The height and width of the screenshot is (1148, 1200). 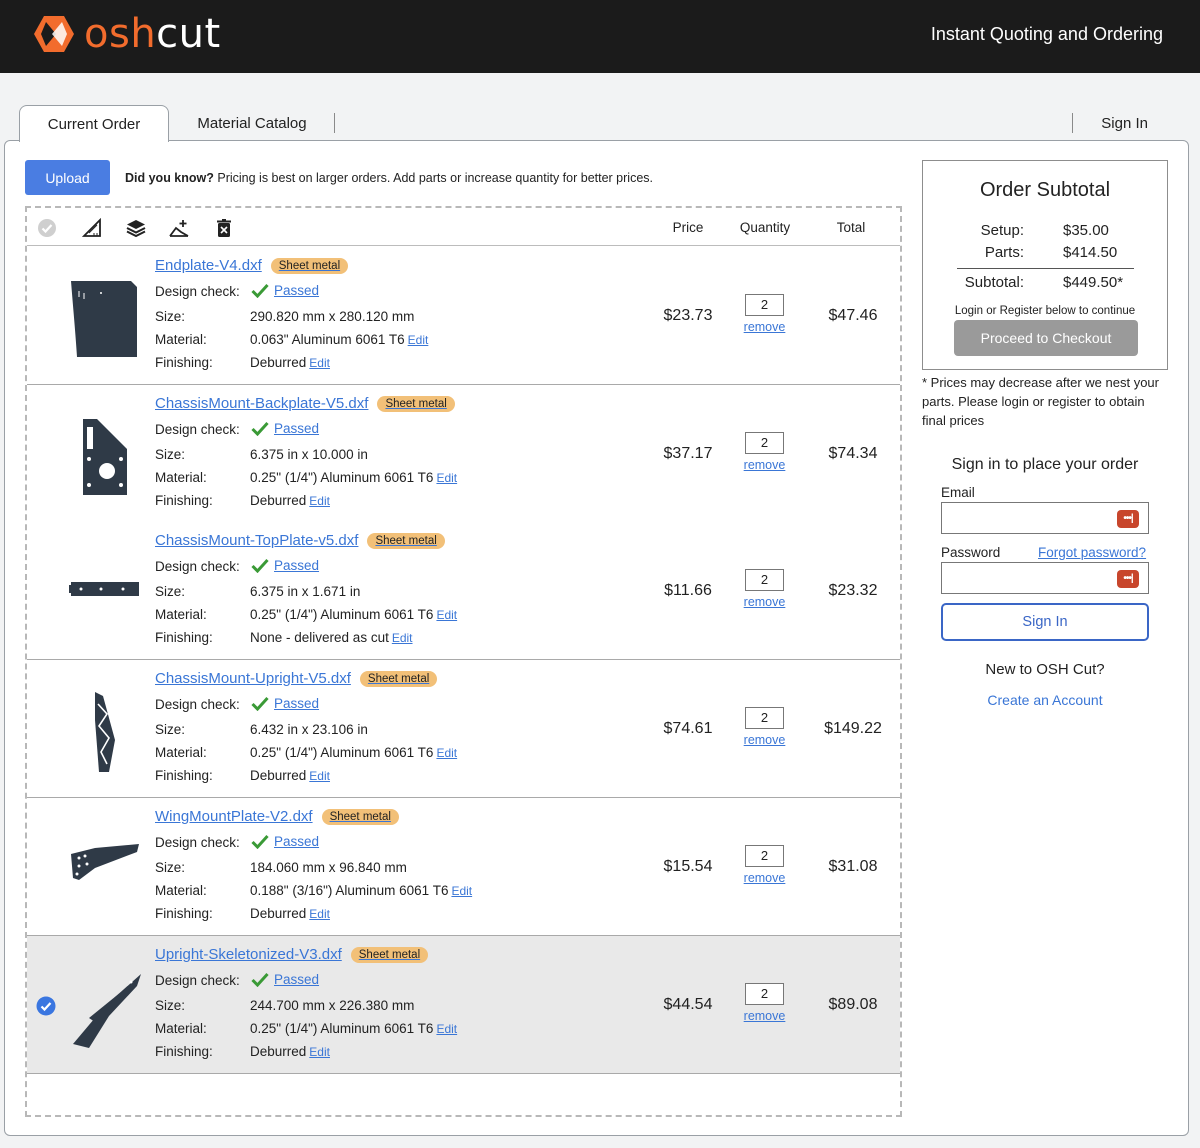 I want to click on part-filename-link: ChassisMount-Upright-V5.dxf Sheet metal, so click(x=296, y=678).